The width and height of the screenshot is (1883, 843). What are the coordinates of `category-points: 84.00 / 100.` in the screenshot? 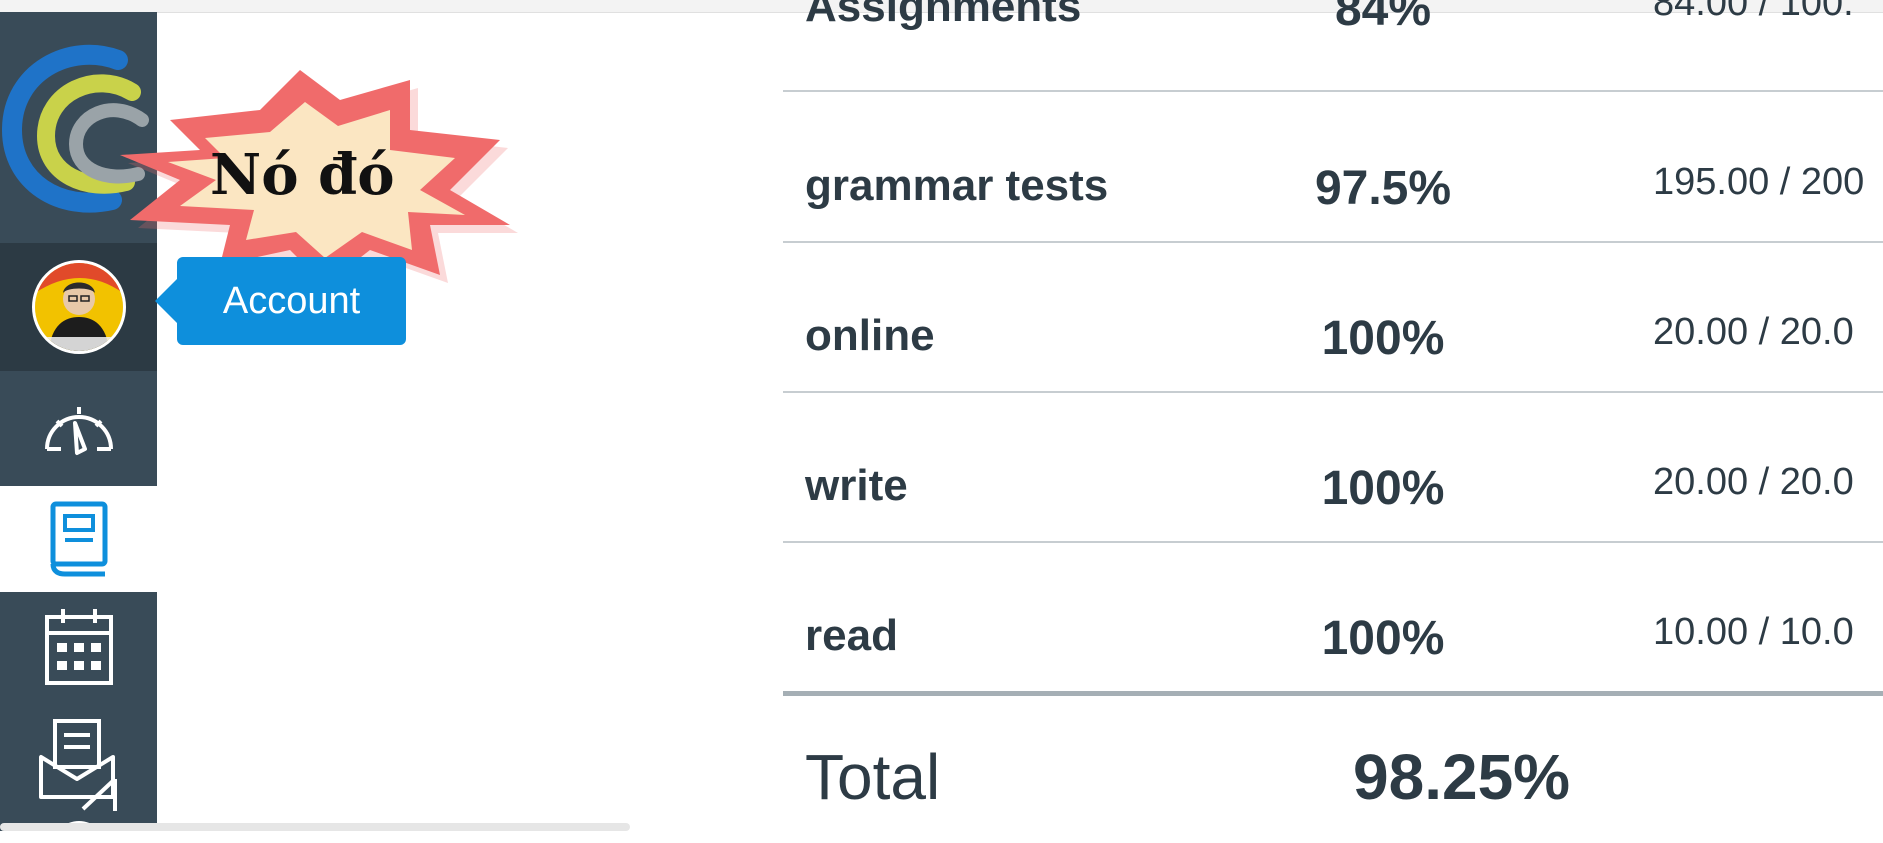 It's located at (1753, 12).